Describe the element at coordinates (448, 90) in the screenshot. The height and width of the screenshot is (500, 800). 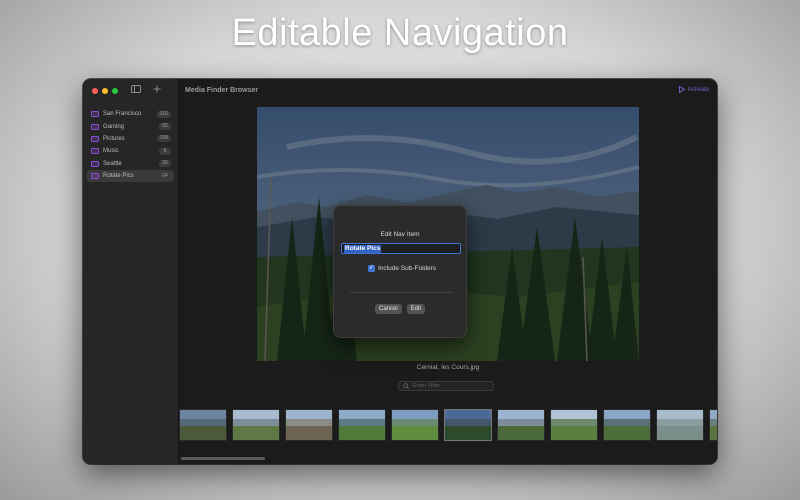
I see `title-bar: Media Finder Browser Activate` at that location.